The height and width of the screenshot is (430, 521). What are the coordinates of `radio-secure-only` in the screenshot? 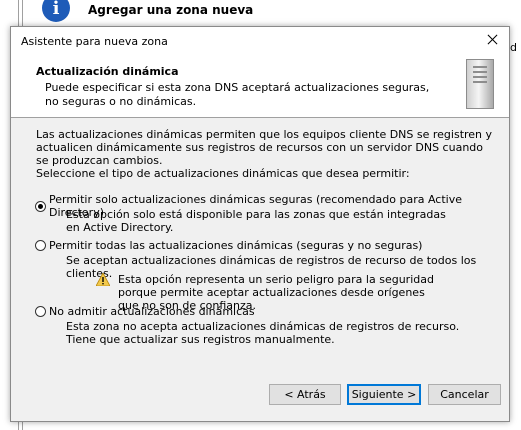 It's located at (40, 206).